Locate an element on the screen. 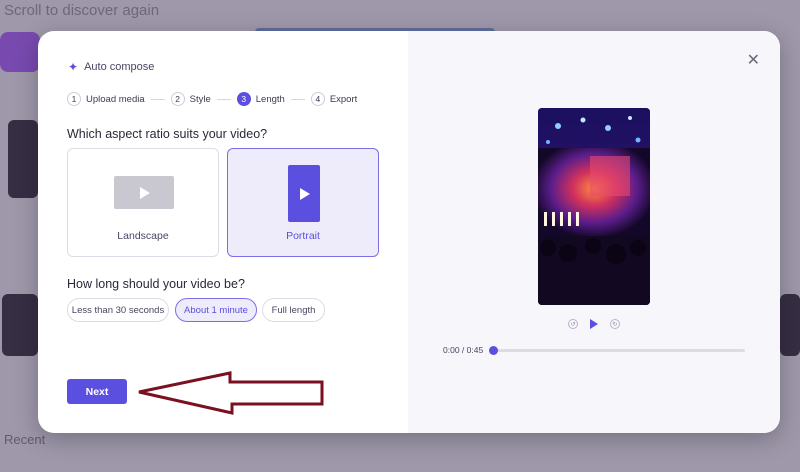 The width and height of the screenshot is (800, 472). step-upload-media: 1 Upload media is located at coordinates (106, 99).